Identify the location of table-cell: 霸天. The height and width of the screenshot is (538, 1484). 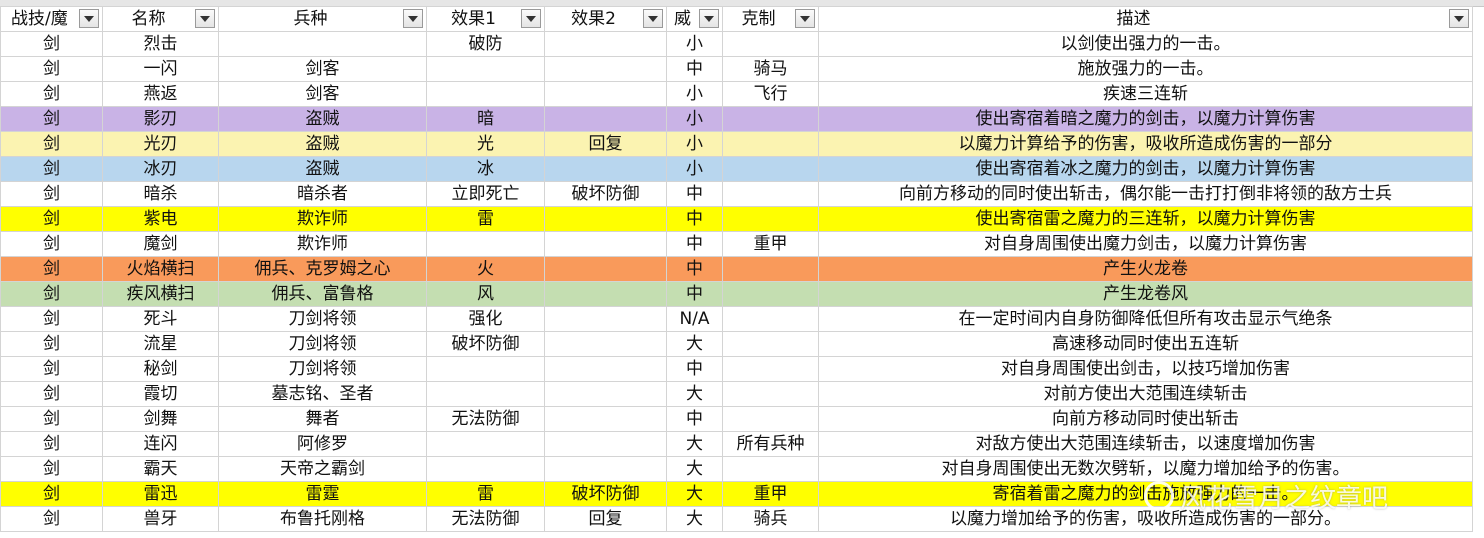
(160, 469).